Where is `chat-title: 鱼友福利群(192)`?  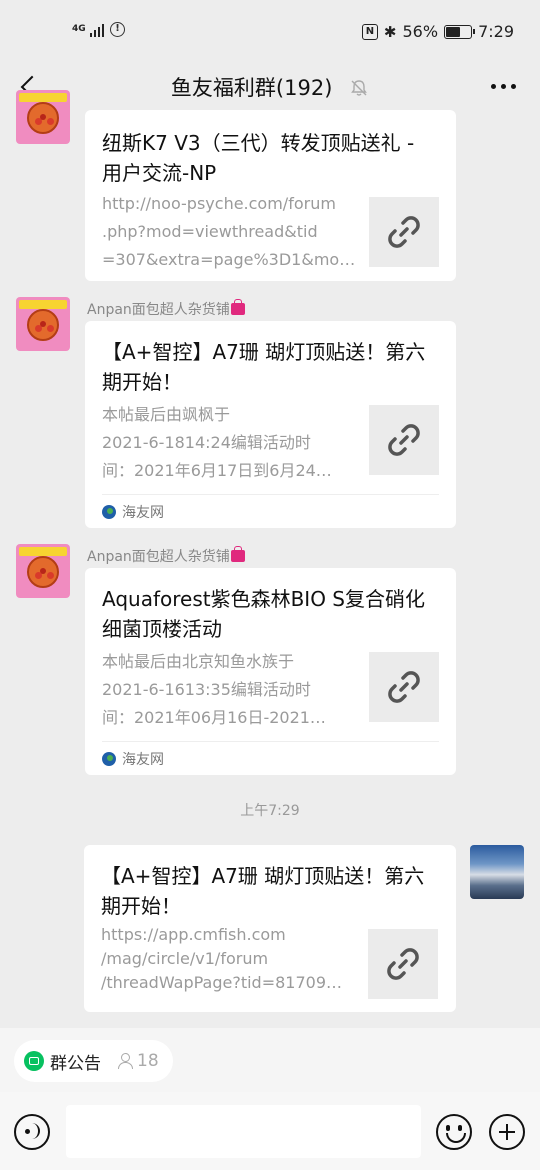 chat-title: 鱼友福利群(192) is located at coordinates (251, 88).